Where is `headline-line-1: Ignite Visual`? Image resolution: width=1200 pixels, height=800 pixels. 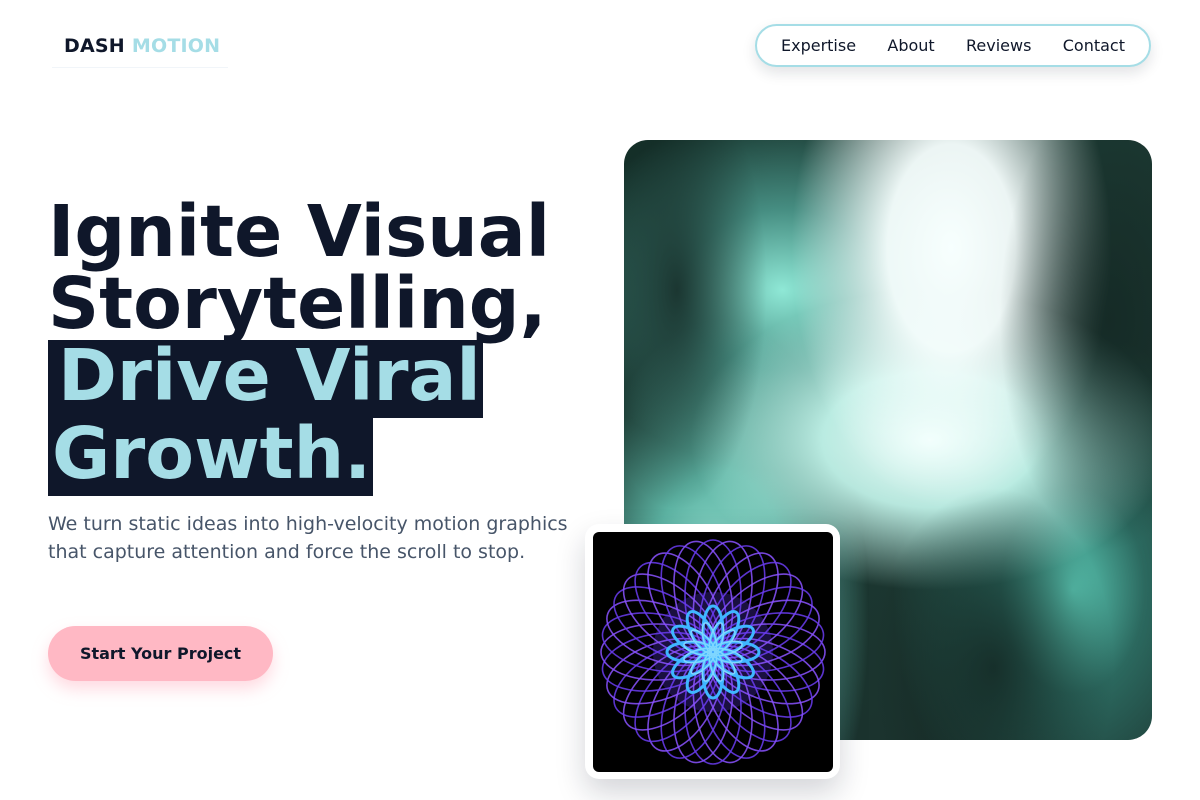
headline-line-1: Ignite Visual is located at coordinates (299, 231).